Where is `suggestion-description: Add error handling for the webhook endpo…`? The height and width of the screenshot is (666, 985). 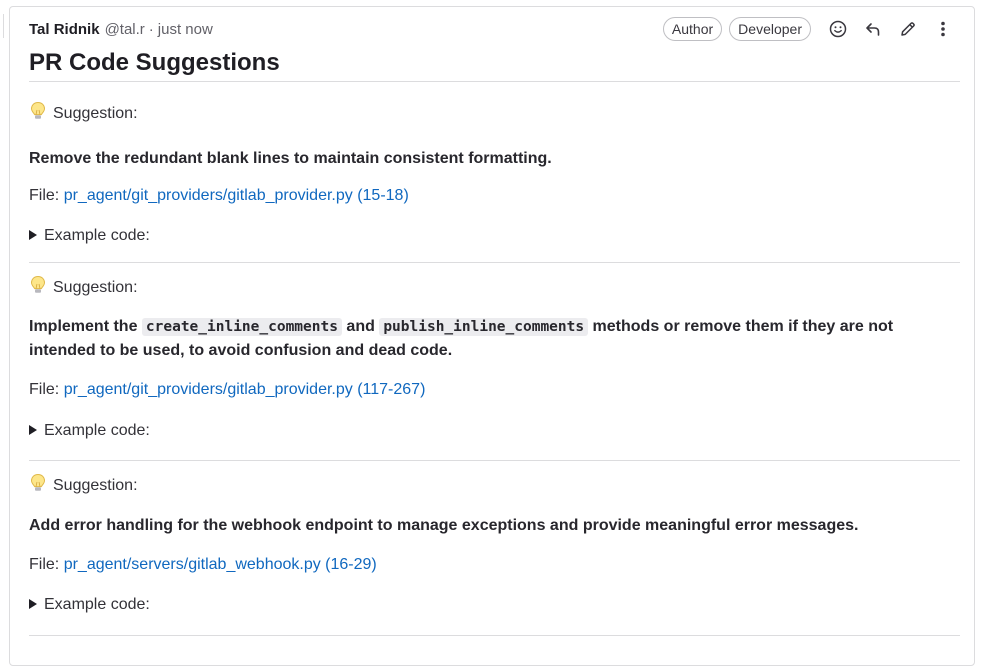 suggestion-description: Add error handling for the webhook endpo… is located at coordinates (444, 525).